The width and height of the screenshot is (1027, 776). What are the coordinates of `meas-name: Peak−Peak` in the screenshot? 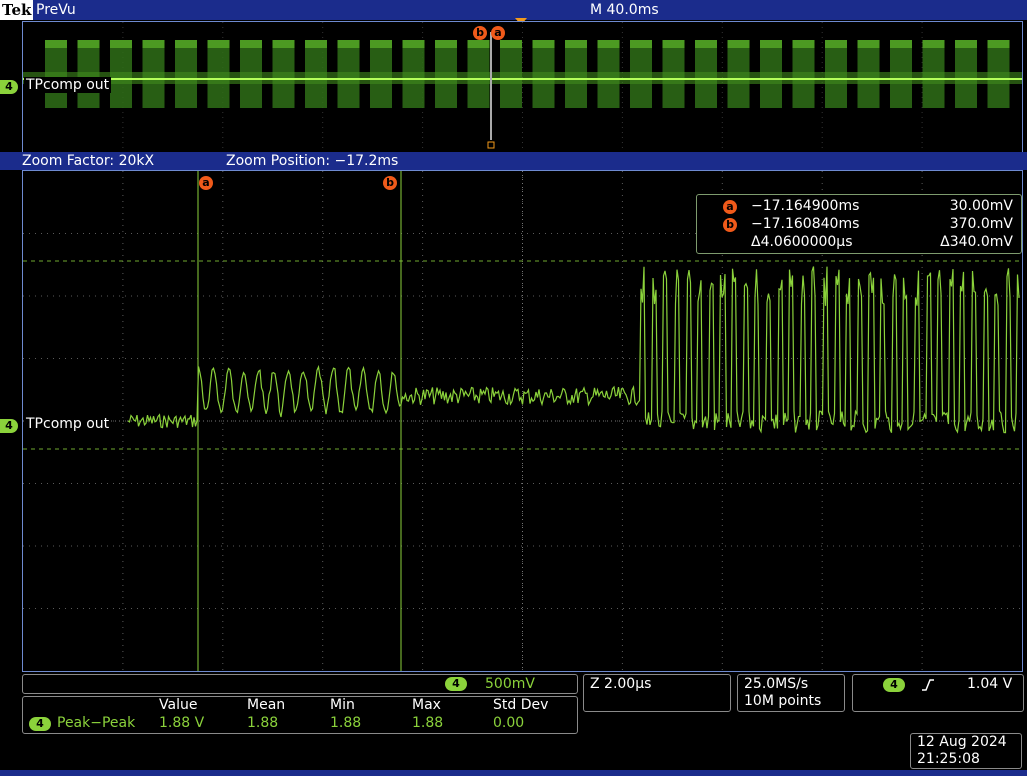 It's located at (96, 723).